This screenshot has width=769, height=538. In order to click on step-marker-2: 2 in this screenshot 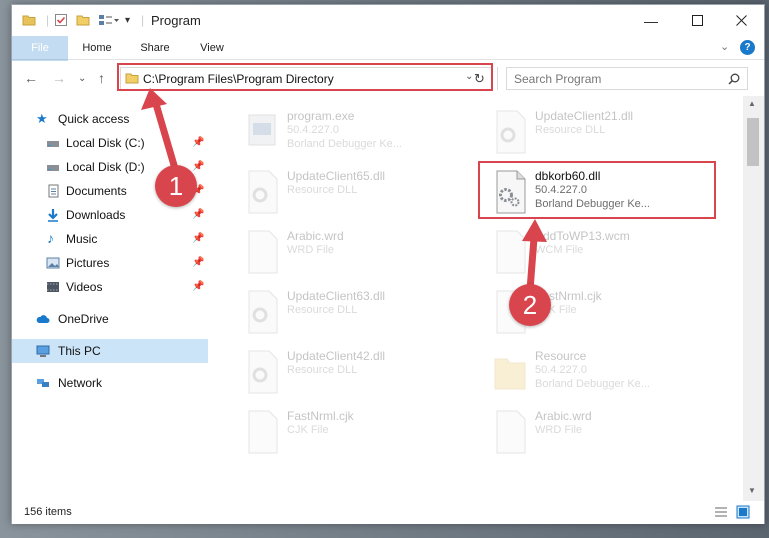, I will do `click(530, 305)`.